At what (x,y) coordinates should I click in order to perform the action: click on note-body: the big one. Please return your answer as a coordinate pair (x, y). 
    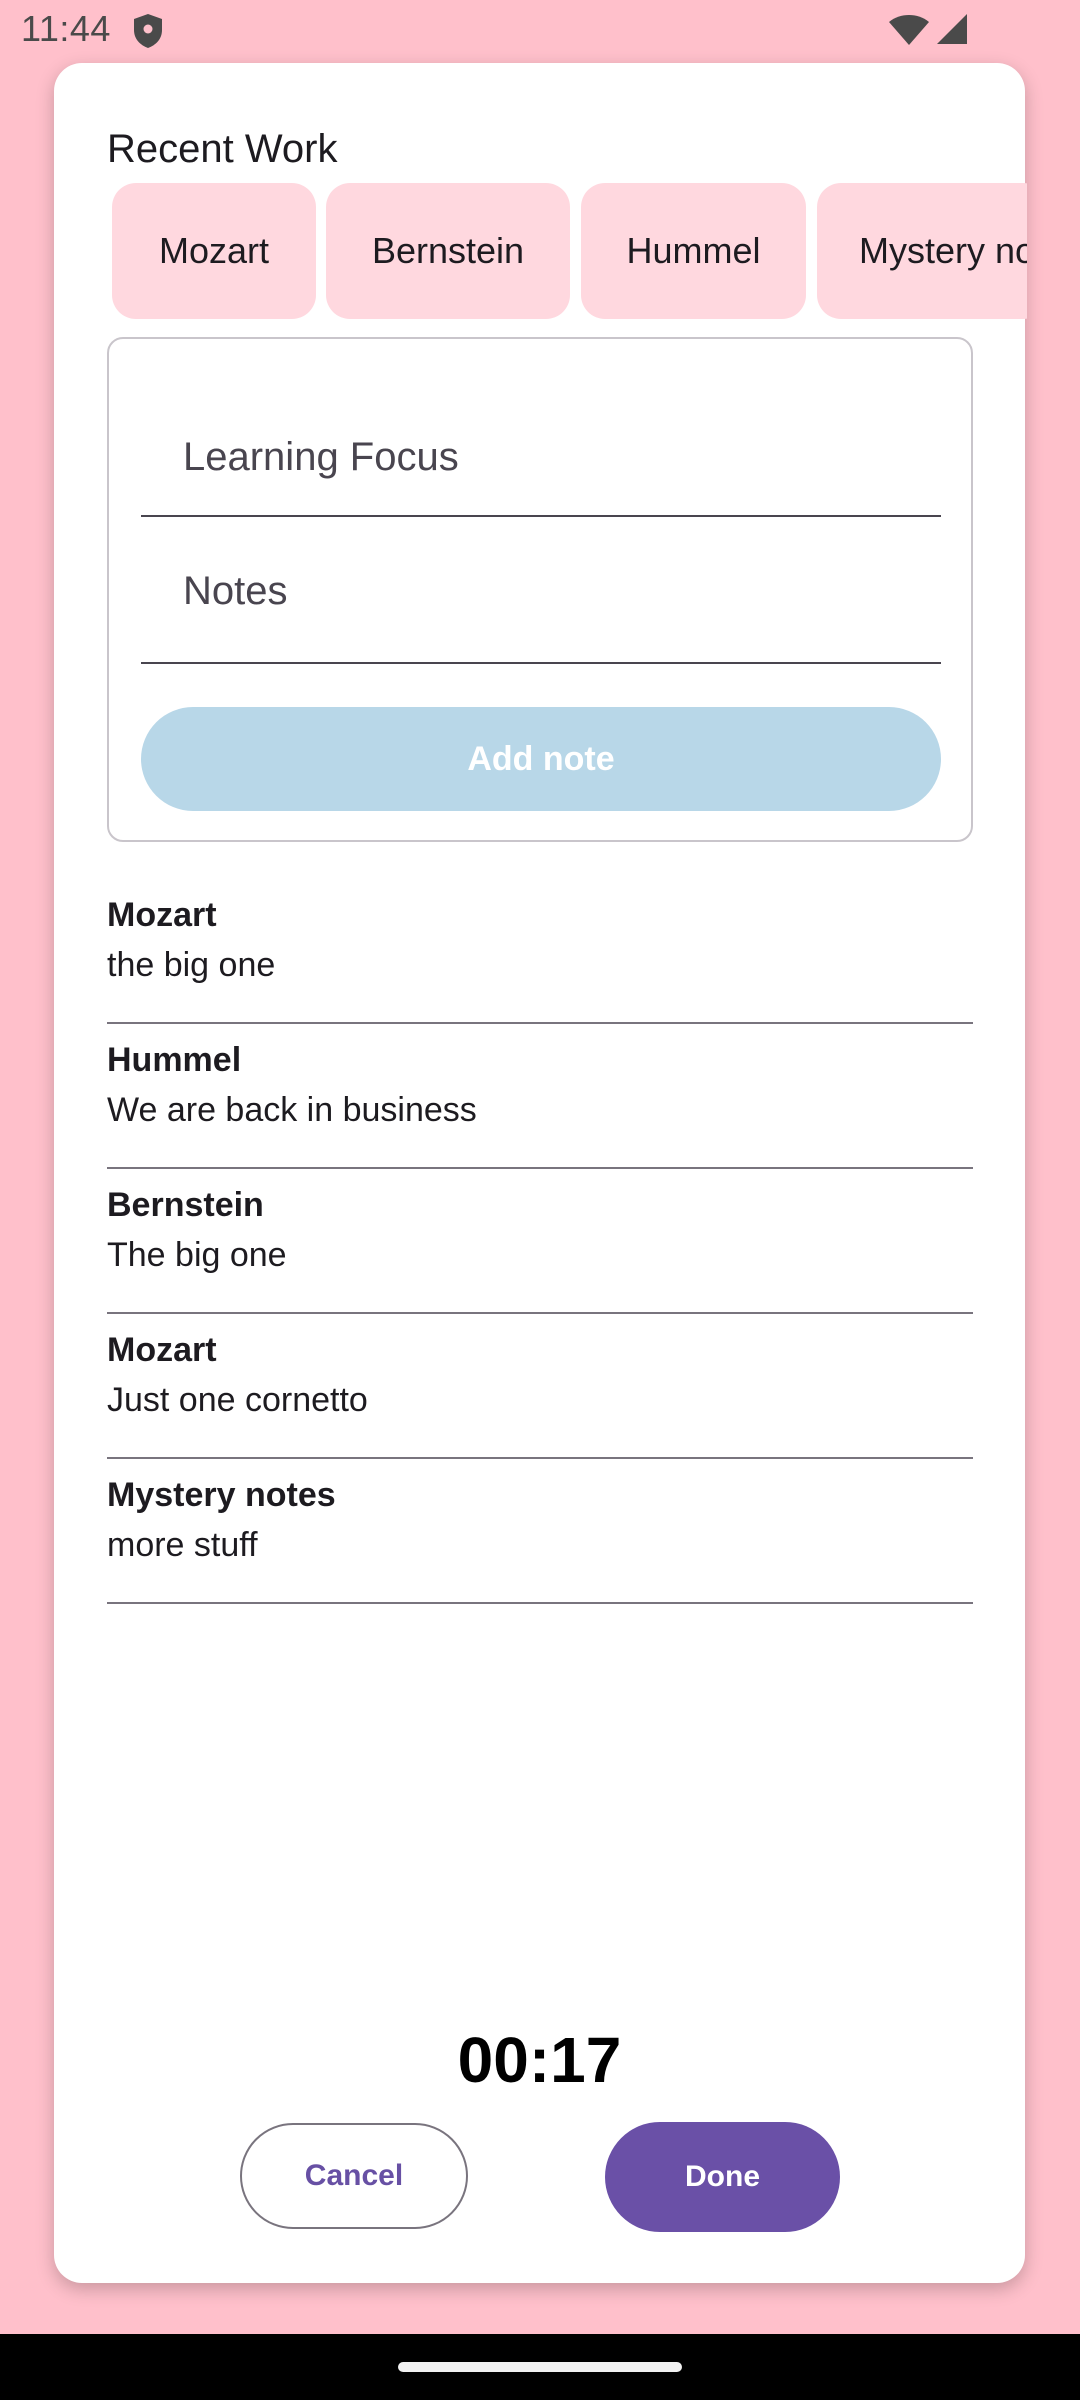
    Looking at the image, I should click on (191, 965).